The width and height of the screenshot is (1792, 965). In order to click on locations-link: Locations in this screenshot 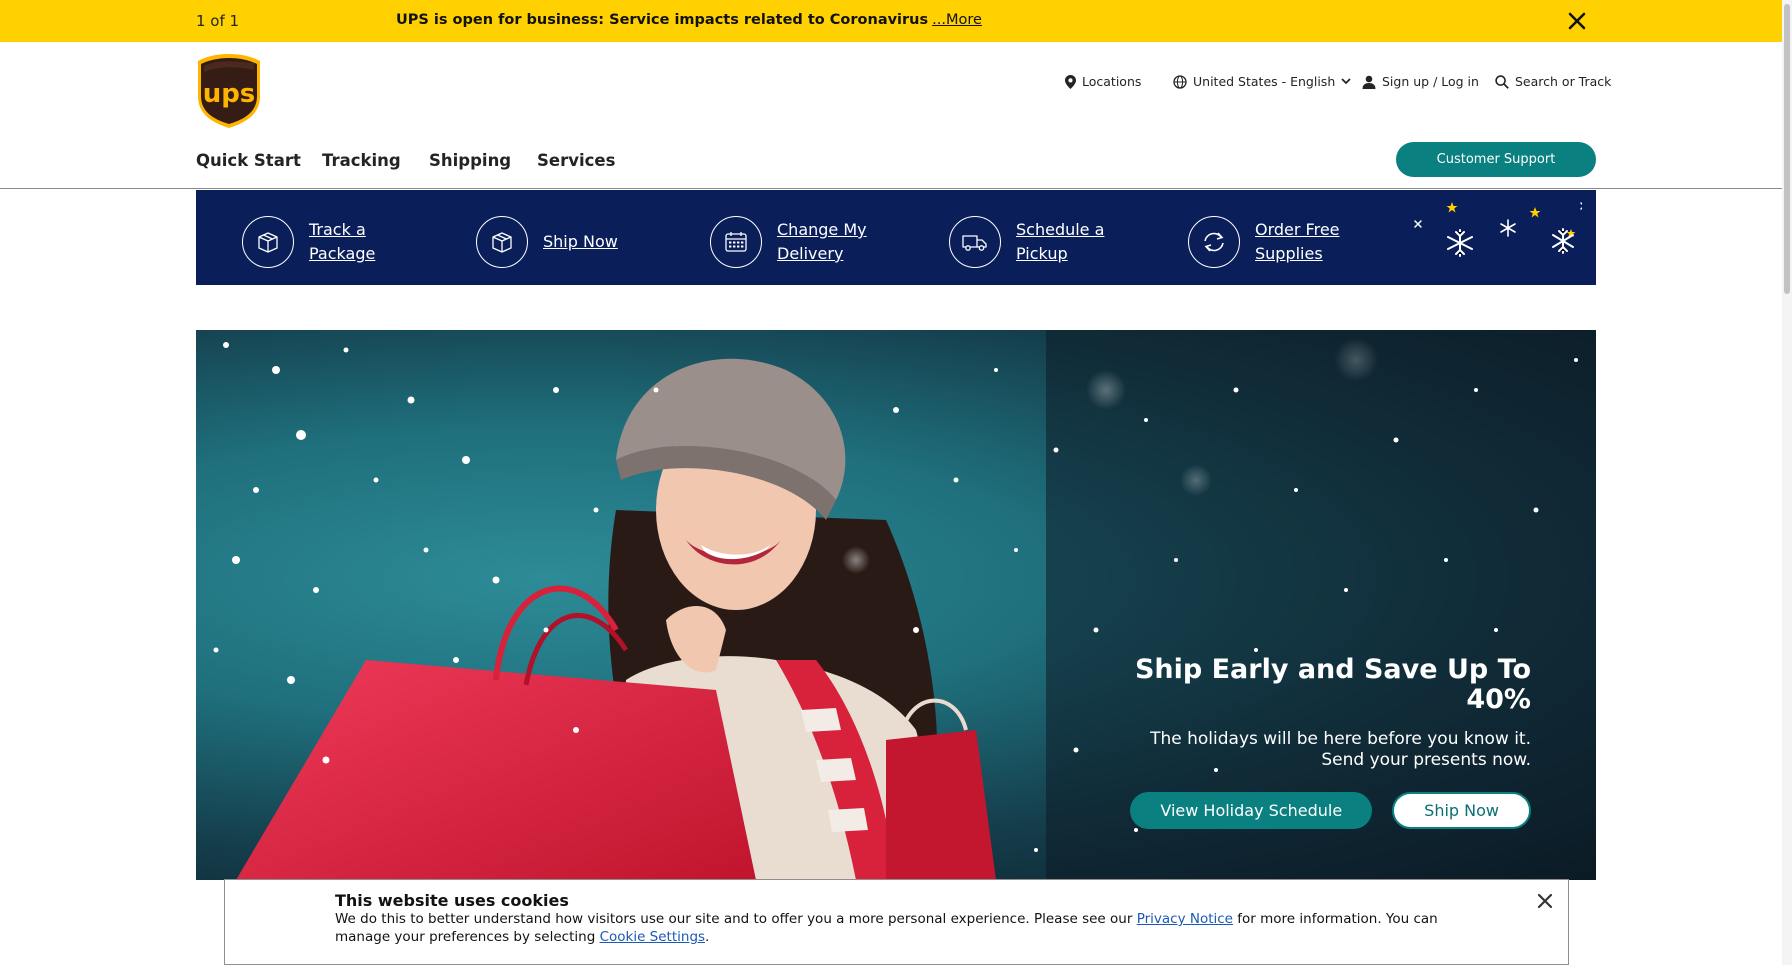, I will do `click(1103, 81)`.